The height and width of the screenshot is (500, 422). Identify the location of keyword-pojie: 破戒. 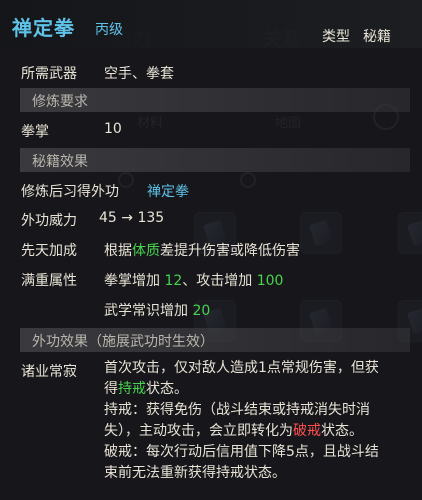
(307, 431).